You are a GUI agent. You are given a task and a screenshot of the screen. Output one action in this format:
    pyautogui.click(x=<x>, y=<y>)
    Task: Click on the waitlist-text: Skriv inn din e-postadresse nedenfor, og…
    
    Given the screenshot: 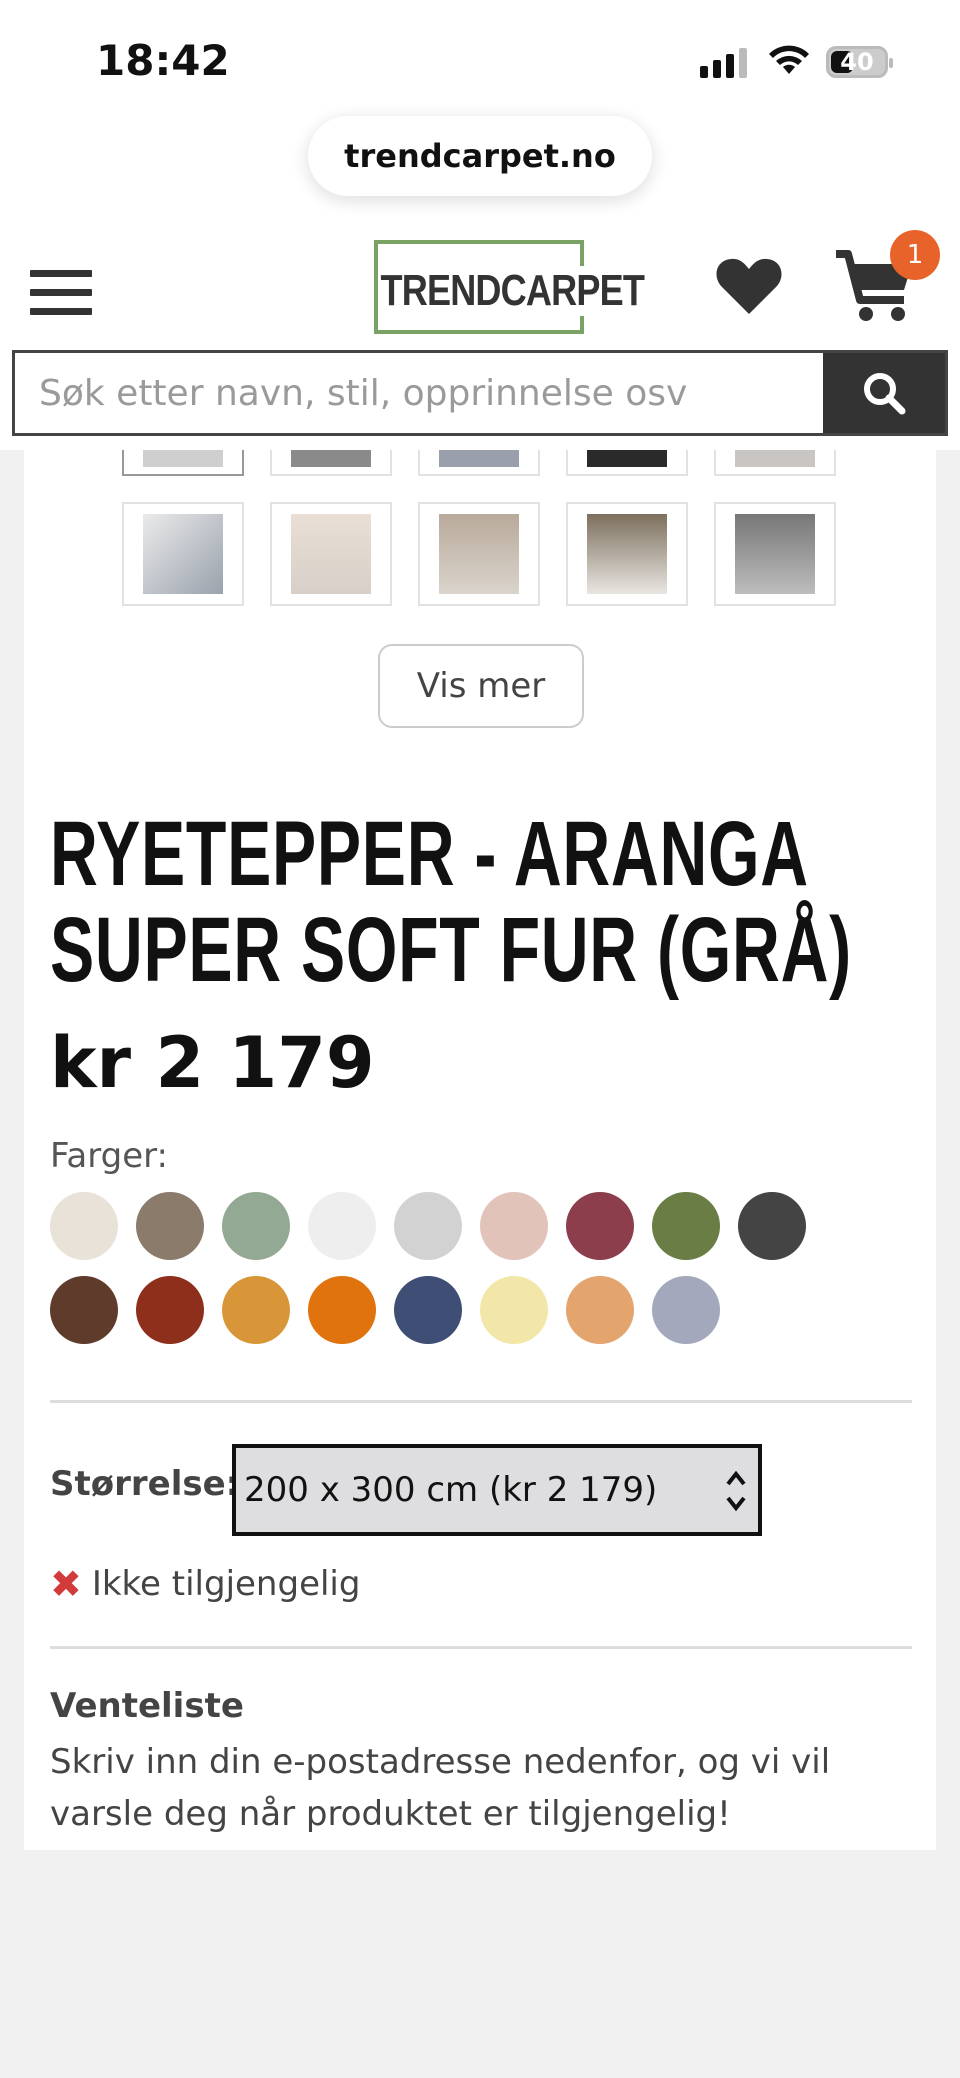 What is the action you would take?
    pyautogui.click(x=440, y=1788)
    